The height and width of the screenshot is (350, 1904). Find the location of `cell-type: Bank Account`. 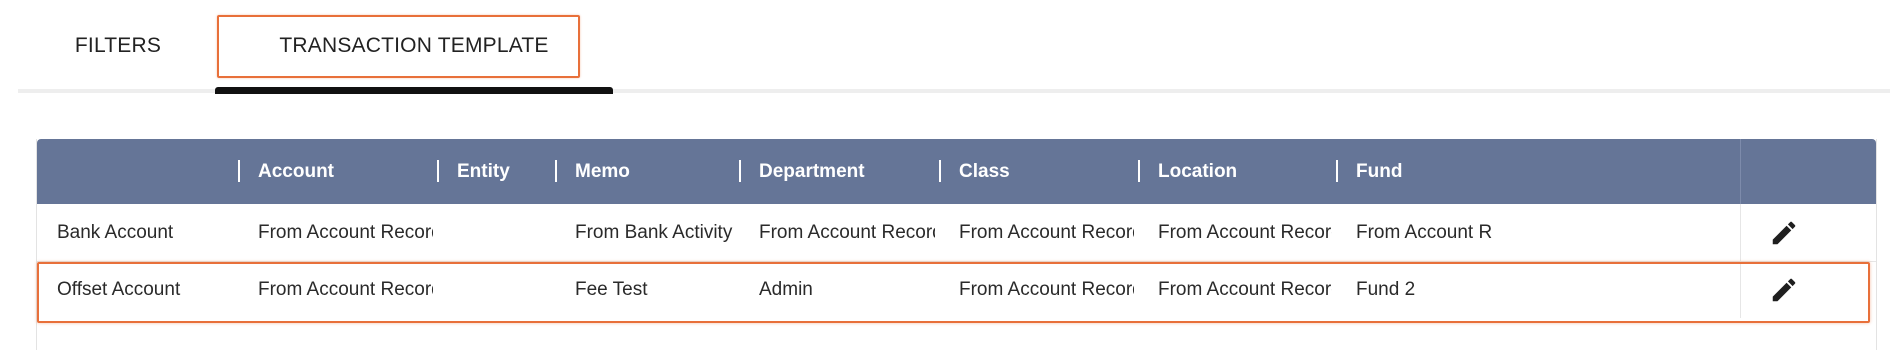

cell-type: Bank Account is located at coordinates (115, 232).